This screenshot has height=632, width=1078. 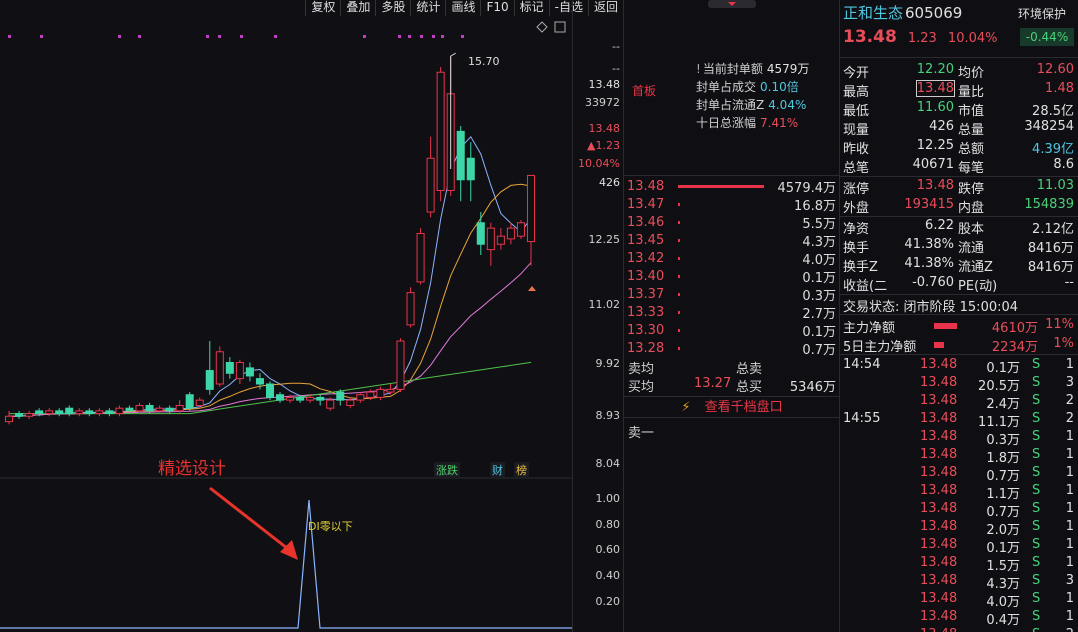 I want to click on bid-row: 13.48 4579.4万, so click(x=732, y=186).